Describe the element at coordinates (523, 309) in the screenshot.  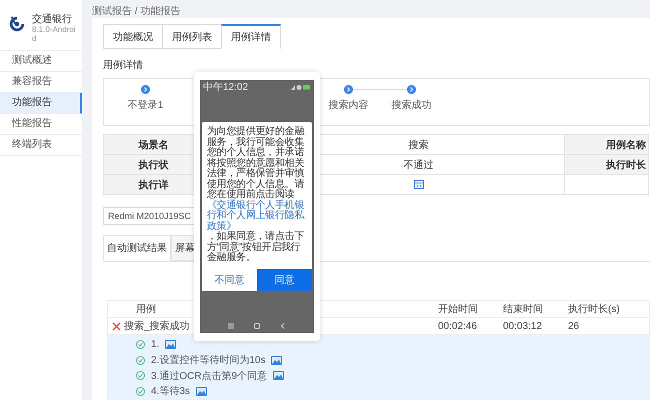
I see `column-header: 结束时间` at that location.